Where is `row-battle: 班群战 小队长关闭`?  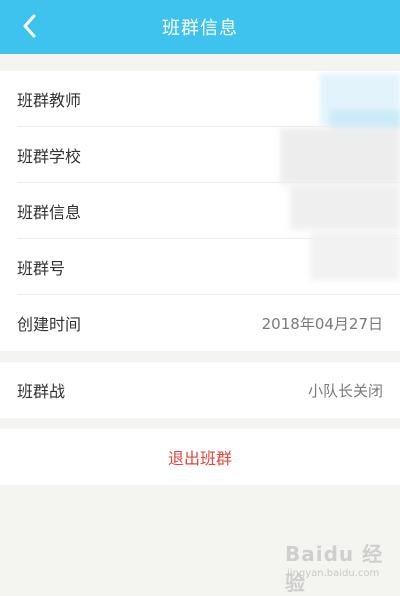 row-battle: 班群战 小队长关闭 is located at coordinates (200, 390).